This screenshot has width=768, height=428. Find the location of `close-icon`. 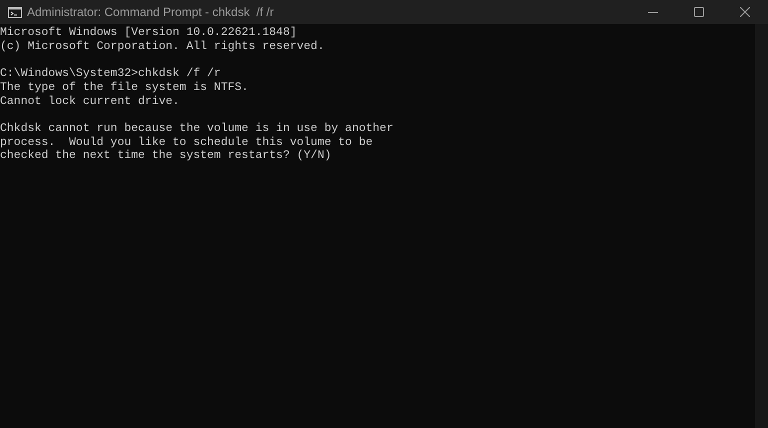

close-icon is located at coordinates (745, 12).